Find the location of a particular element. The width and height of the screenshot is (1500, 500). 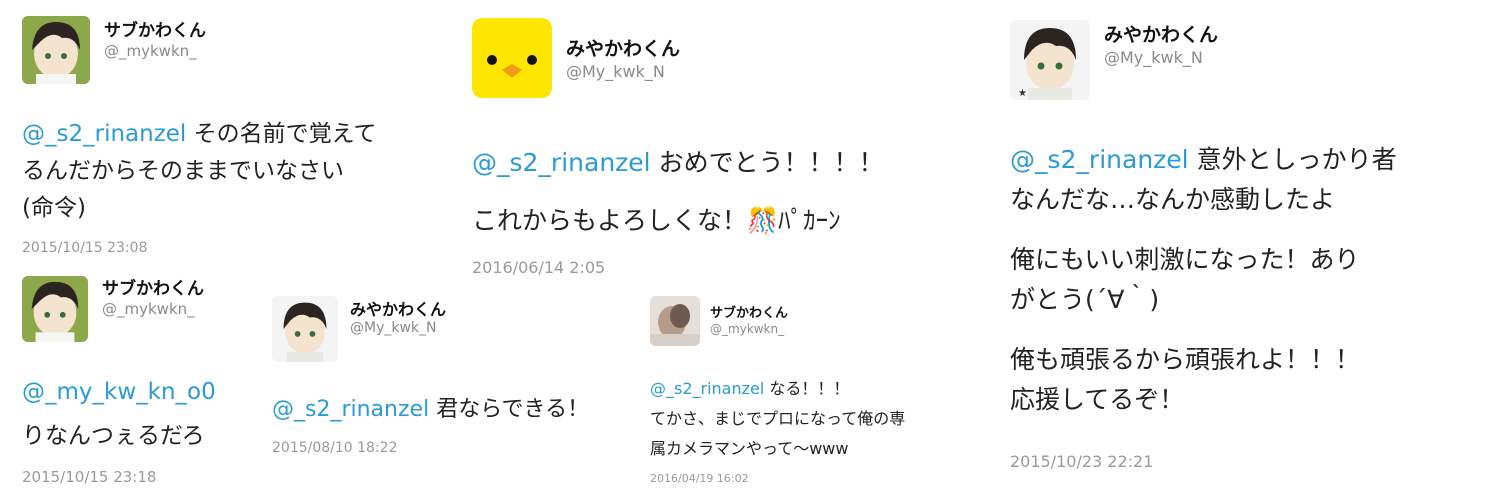

avatar-photo-icon is located at coordinates (675, 321).